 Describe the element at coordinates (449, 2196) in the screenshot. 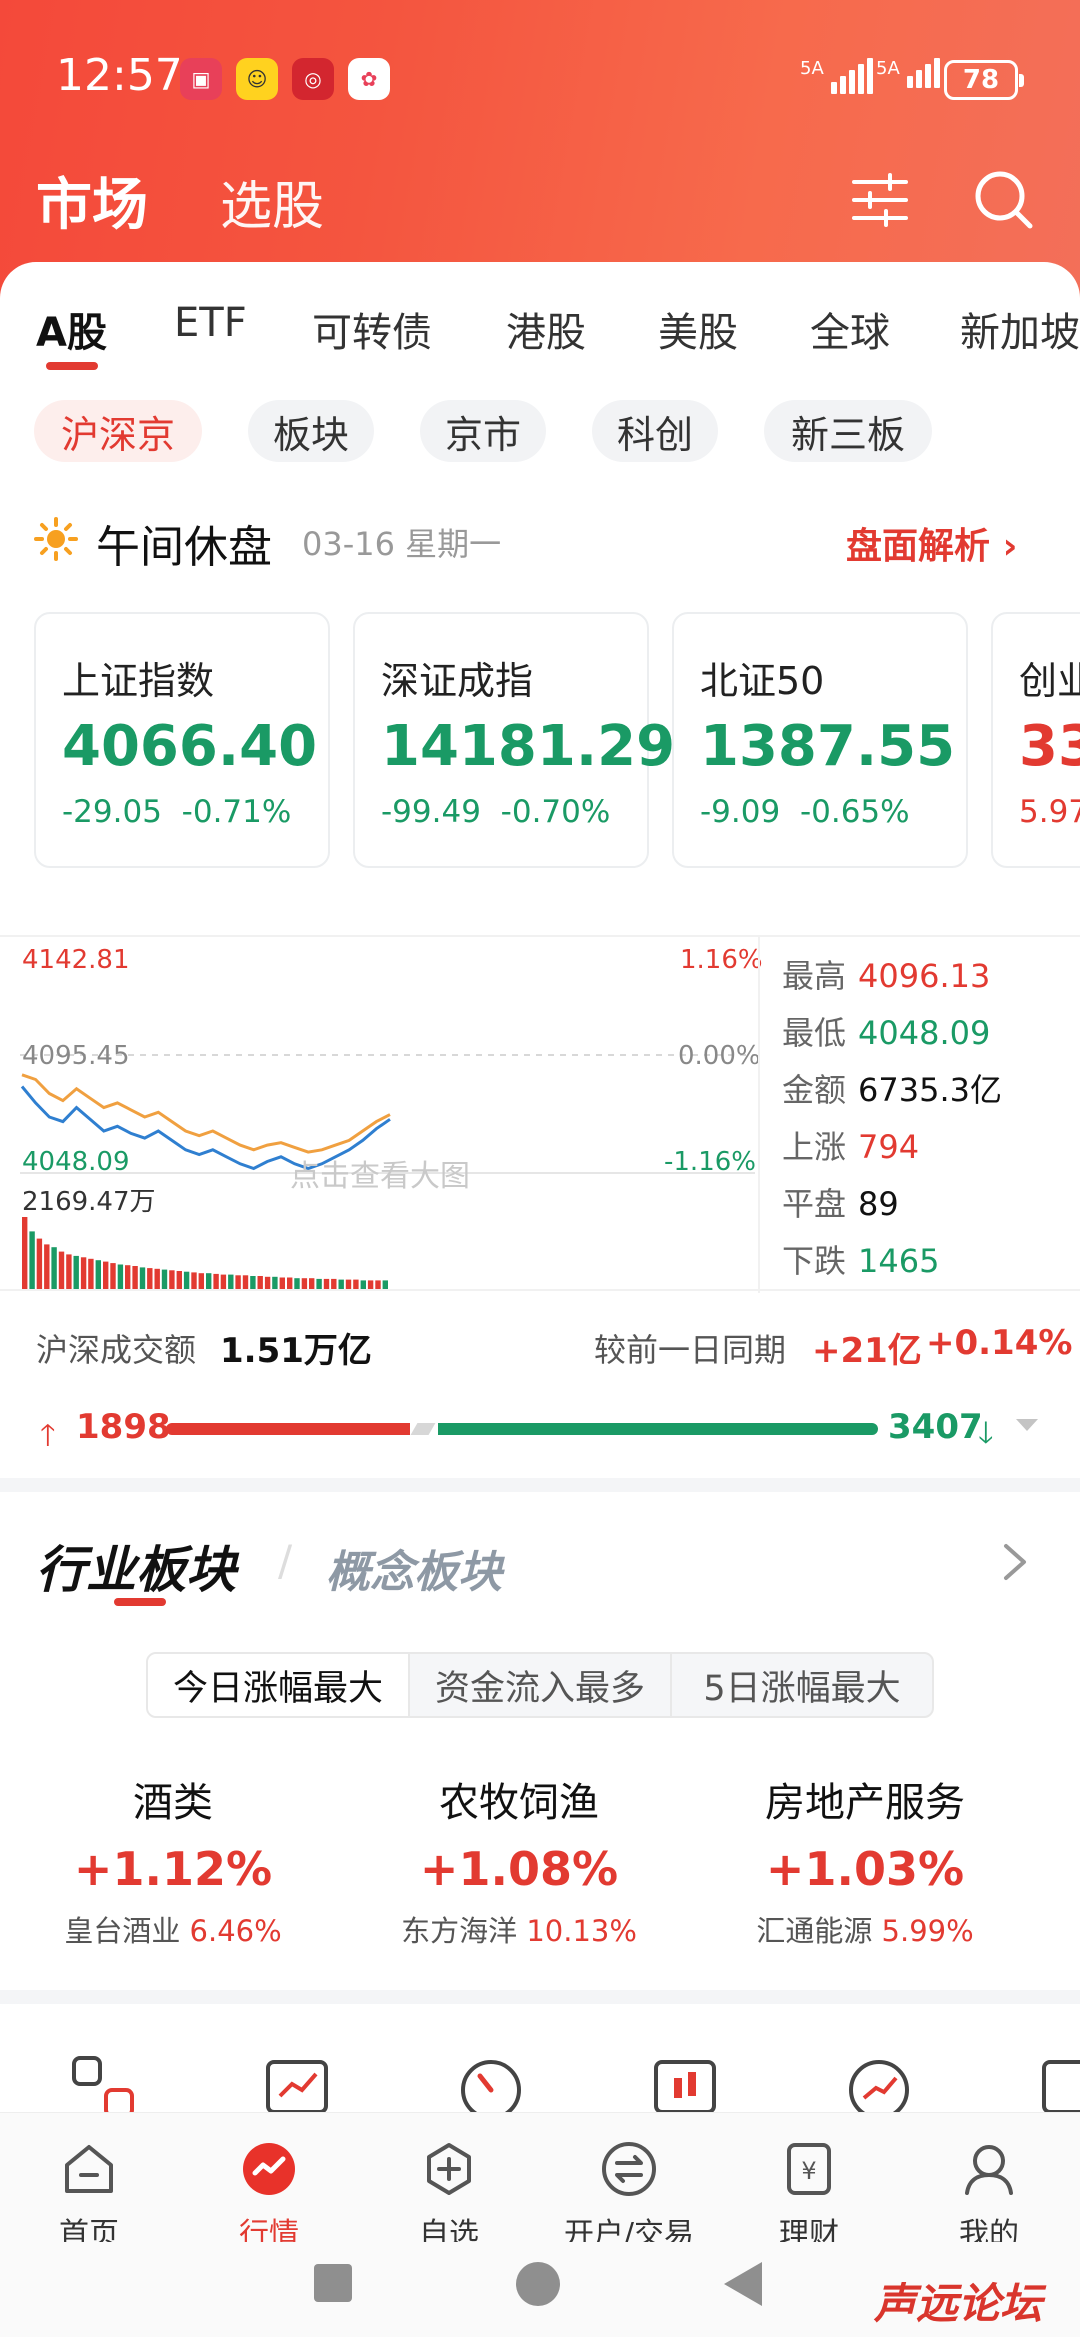

I see `nav-watchlist: 自选` at that location.